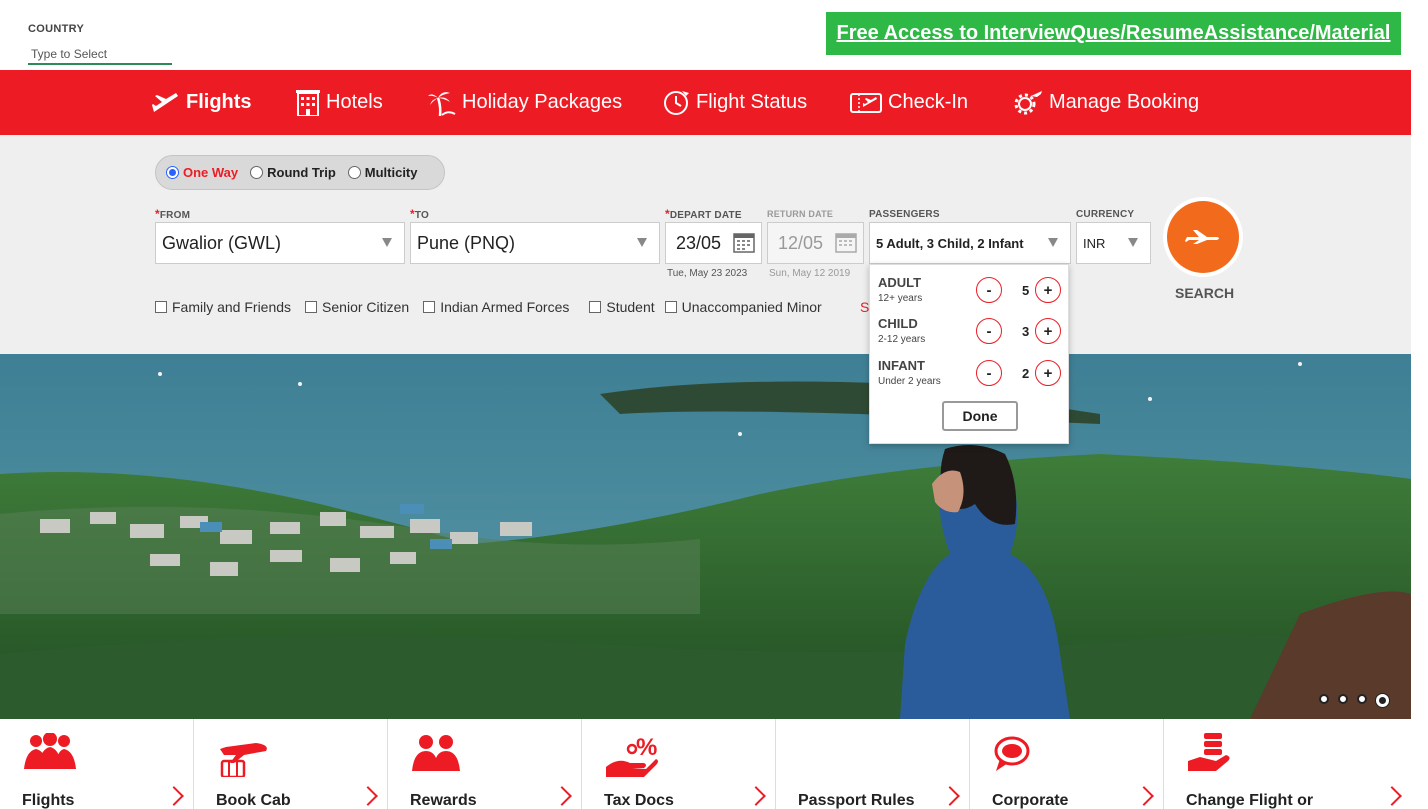 The width and height of the screenshot is (1428, 809). I want to click on palm-tree-icon, so click(442, 103).